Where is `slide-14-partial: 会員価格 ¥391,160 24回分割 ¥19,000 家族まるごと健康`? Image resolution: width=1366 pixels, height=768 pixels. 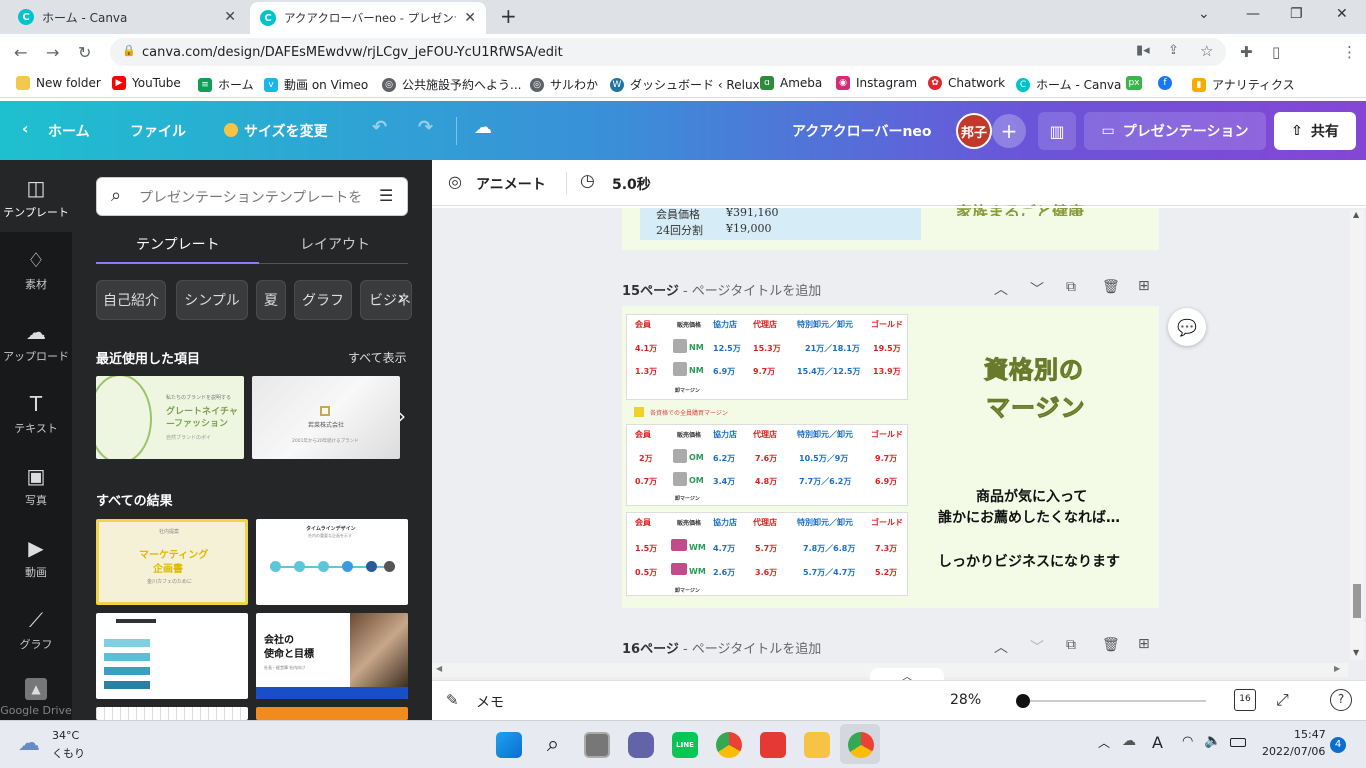 slide-14-partial: 会員価格 ¥391,160 24回分割 ¥19,000 家族まるごと健康 is located at coordinates (890, 226).